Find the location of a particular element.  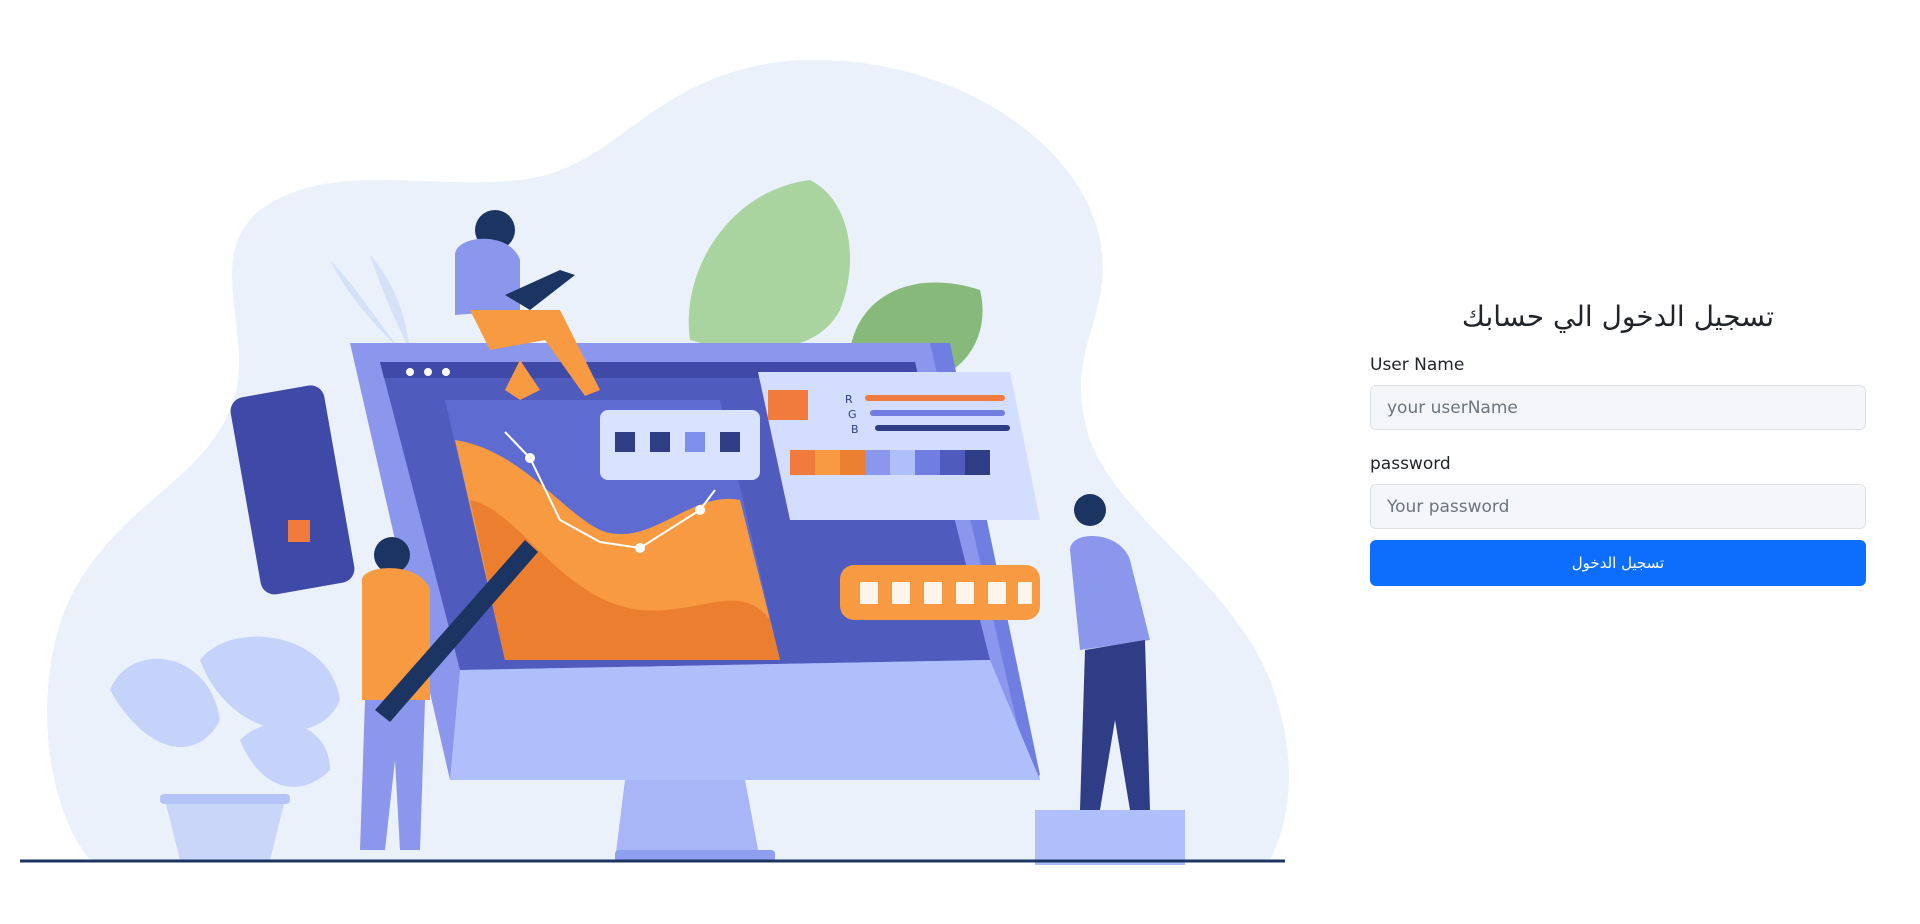

password-group: password is located at coordinates (1618, 491).